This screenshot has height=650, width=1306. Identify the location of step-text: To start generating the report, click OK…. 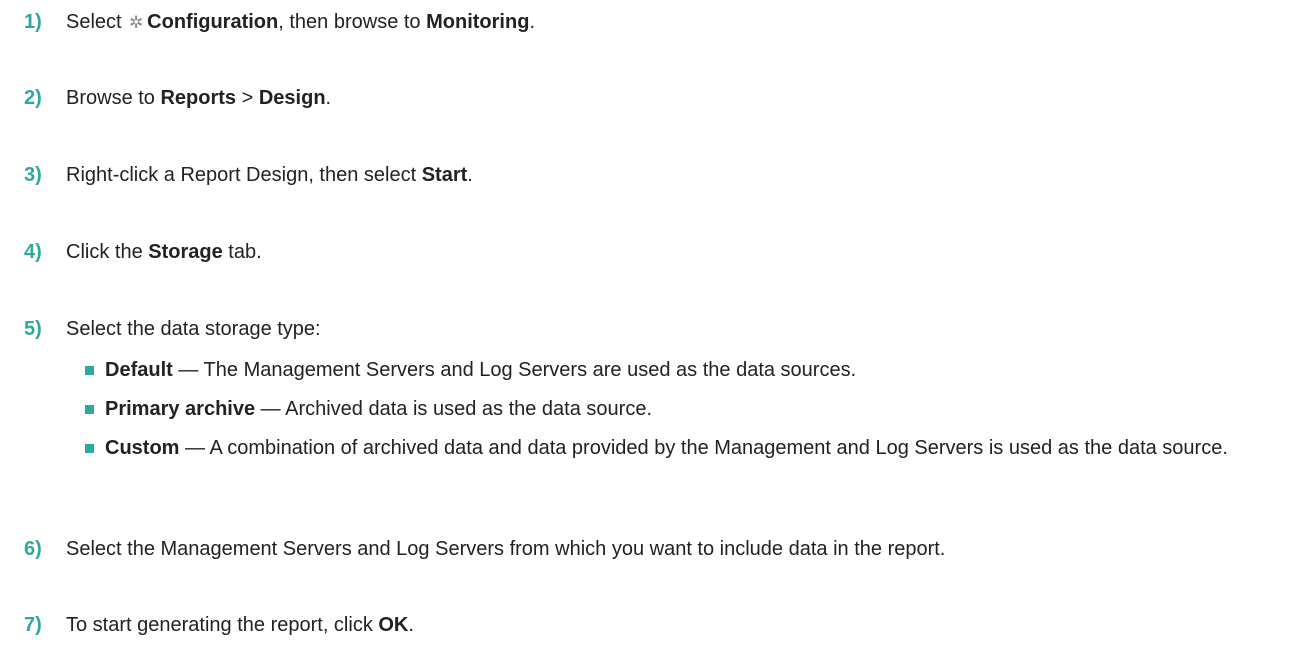
(240, 625).